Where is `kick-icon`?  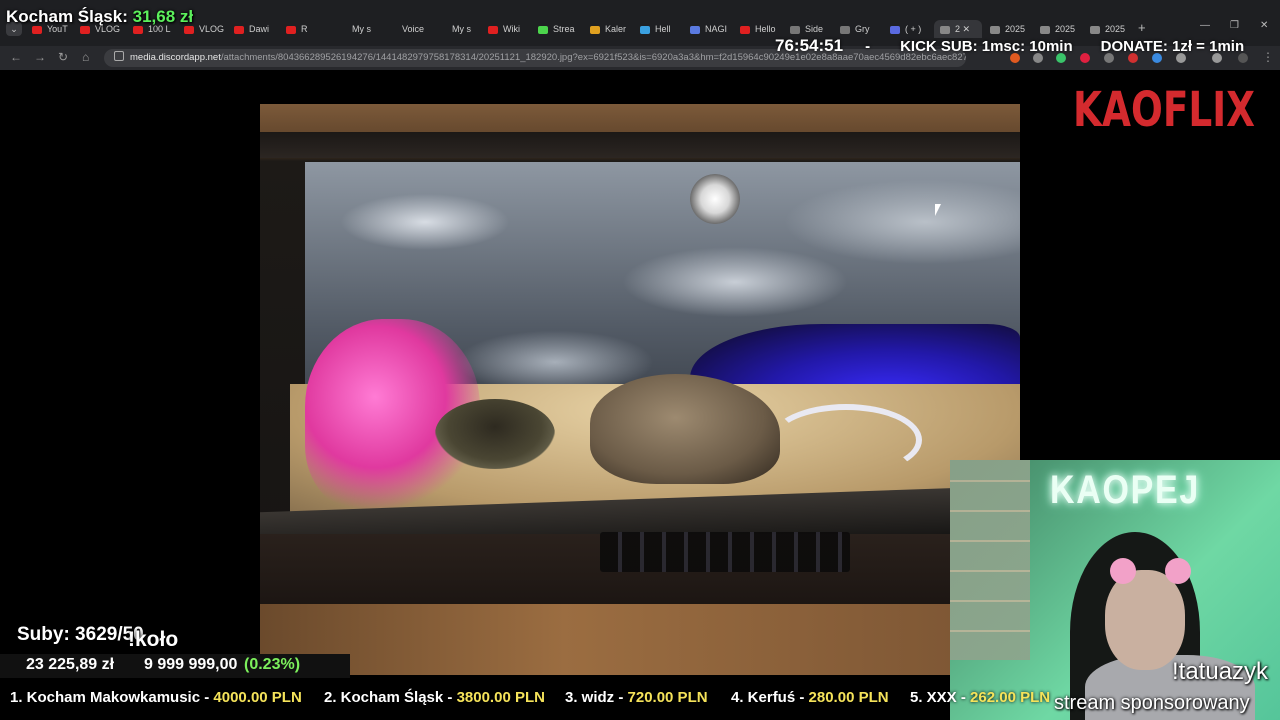 kick-icon is located at coordinates (543, 29).